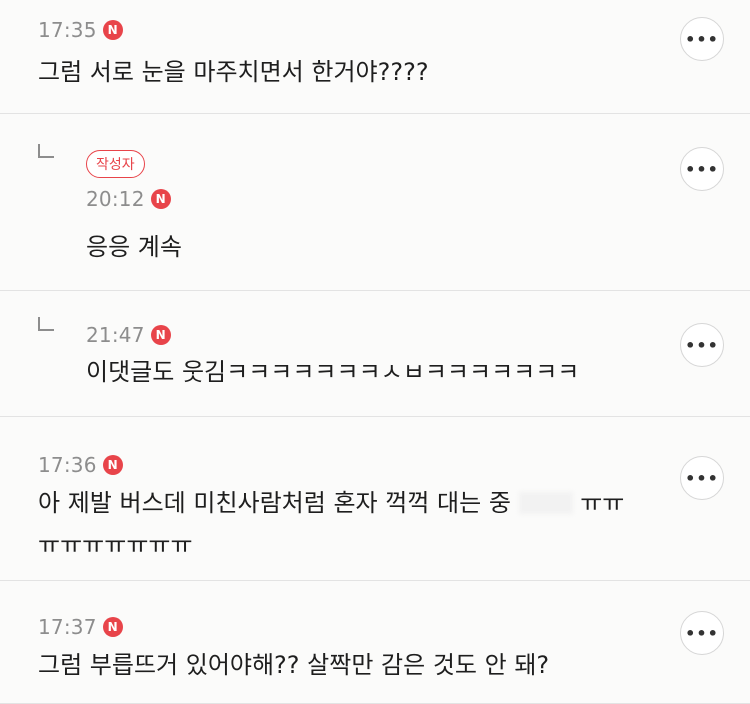  What do you see at coordinates (115, 199) in the screenshot?
I see `comment-time: 20:12` at bounding box center [115, 199].